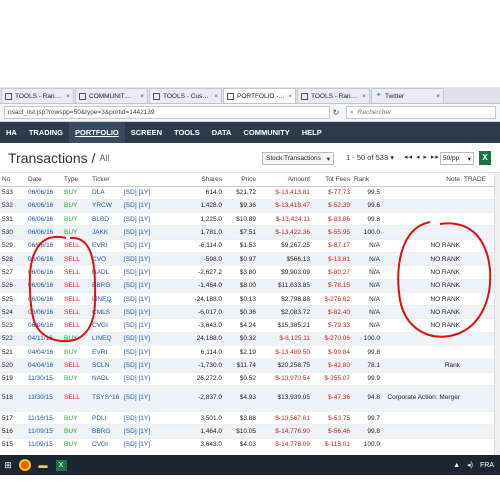 The width and height of the screenshot is (500, 500). What do you see at coordinates (145, 180) in the screenshot?
I see `column-header` at bounding box center [145, 180].